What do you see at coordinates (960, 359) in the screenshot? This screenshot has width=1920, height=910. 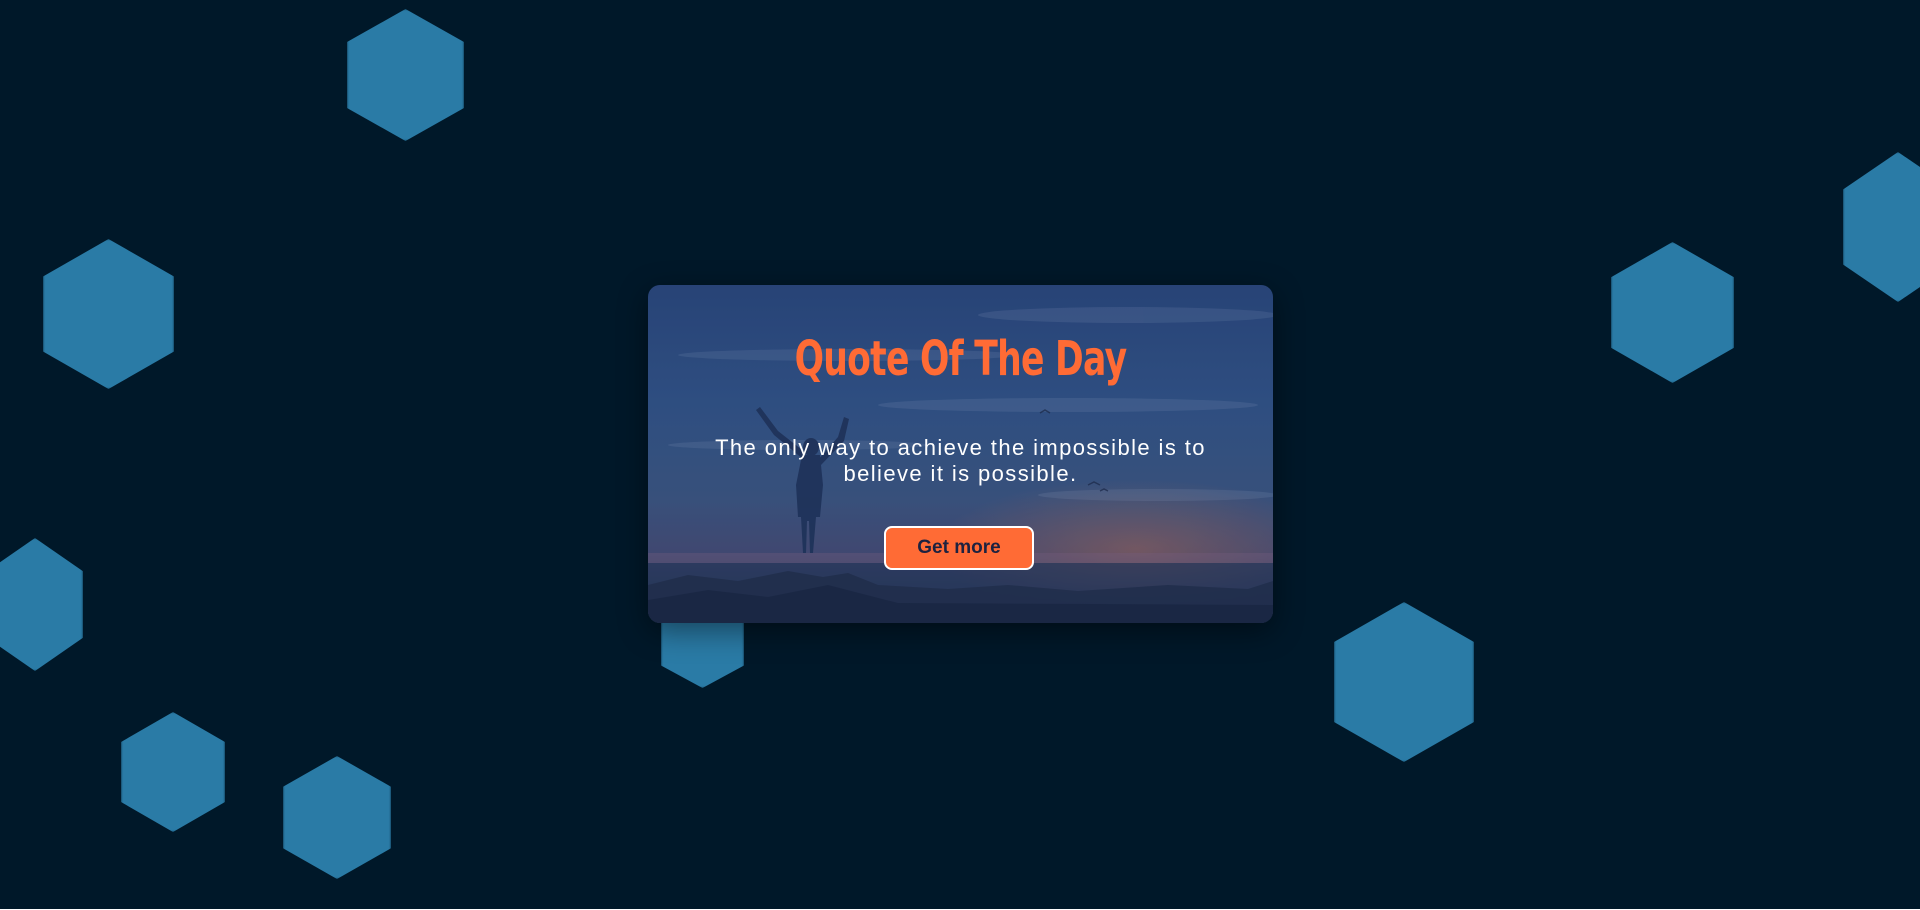 I see `card-title: Quote Of The Day` at bounding box center [960, 359].